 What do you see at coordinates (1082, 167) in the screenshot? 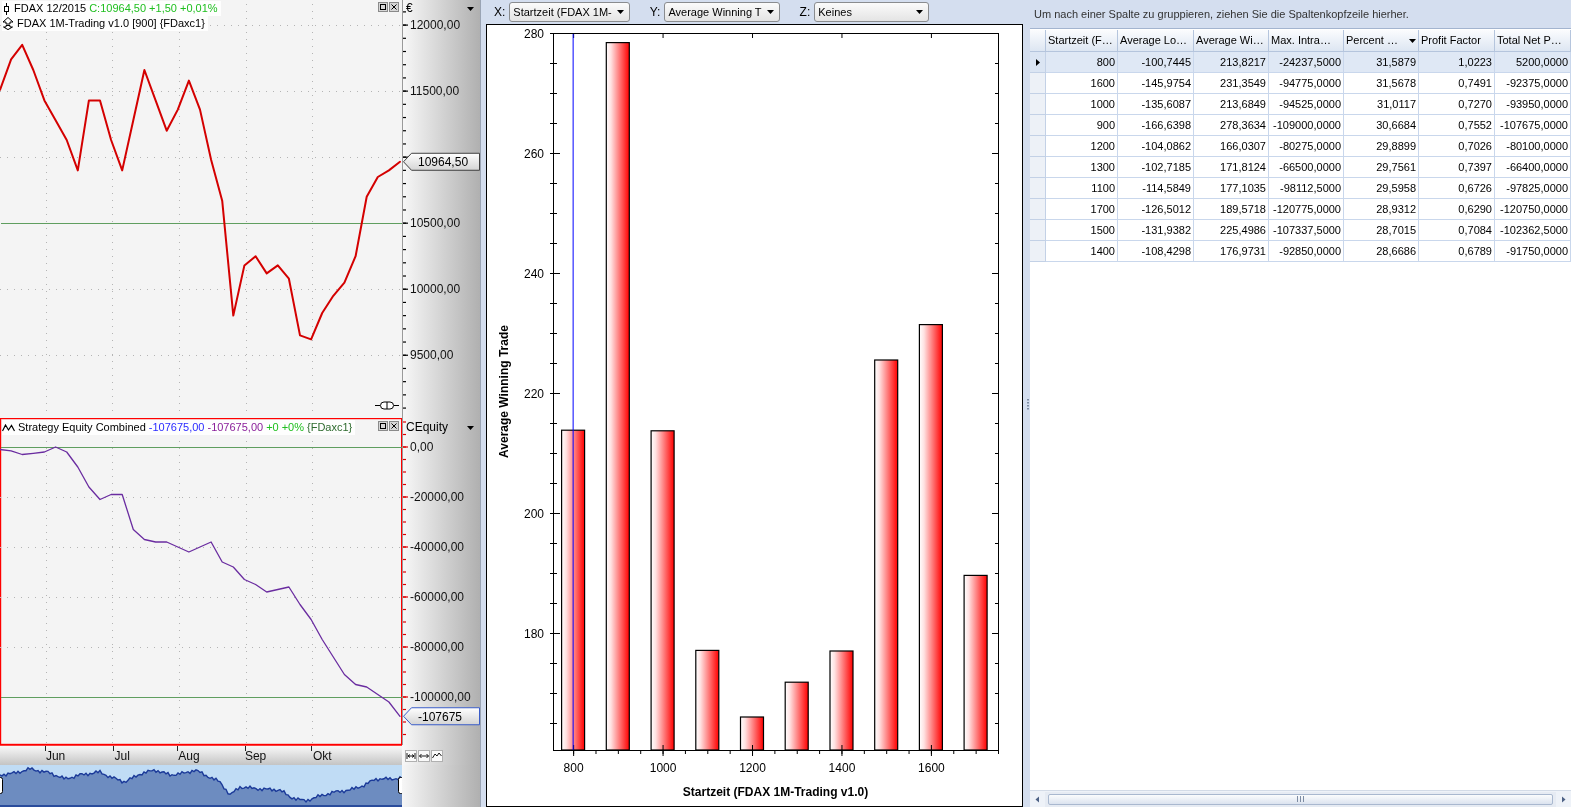
I see `table-cell: 1300` at bounding box center [1082, 167].